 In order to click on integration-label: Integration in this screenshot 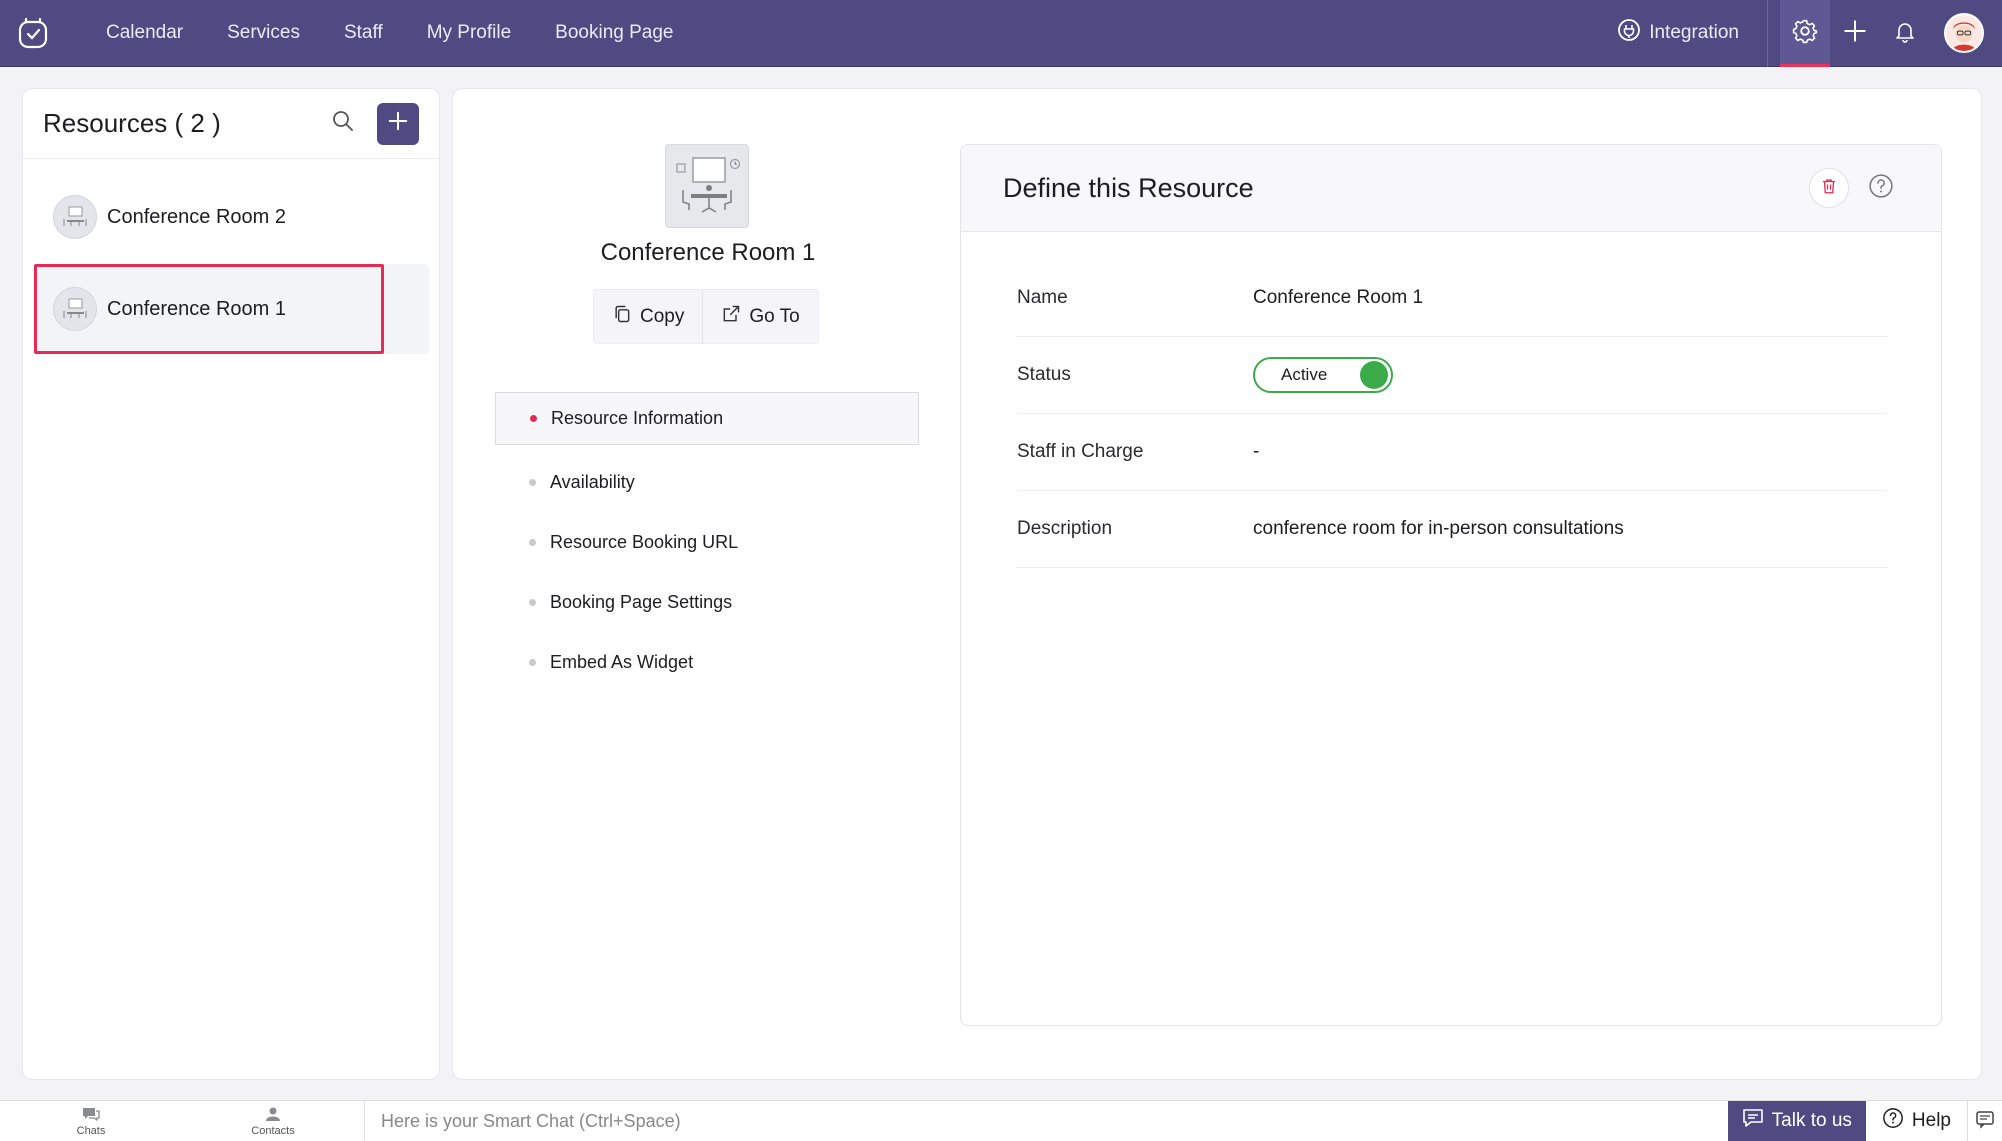, I will do `click(1694, 32)`.